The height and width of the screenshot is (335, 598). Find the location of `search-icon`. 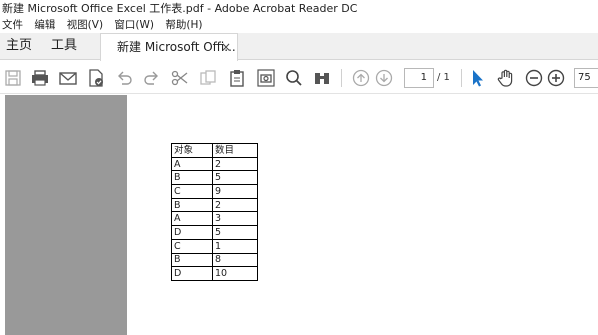

search-icon is located at coordinates (294, 78).